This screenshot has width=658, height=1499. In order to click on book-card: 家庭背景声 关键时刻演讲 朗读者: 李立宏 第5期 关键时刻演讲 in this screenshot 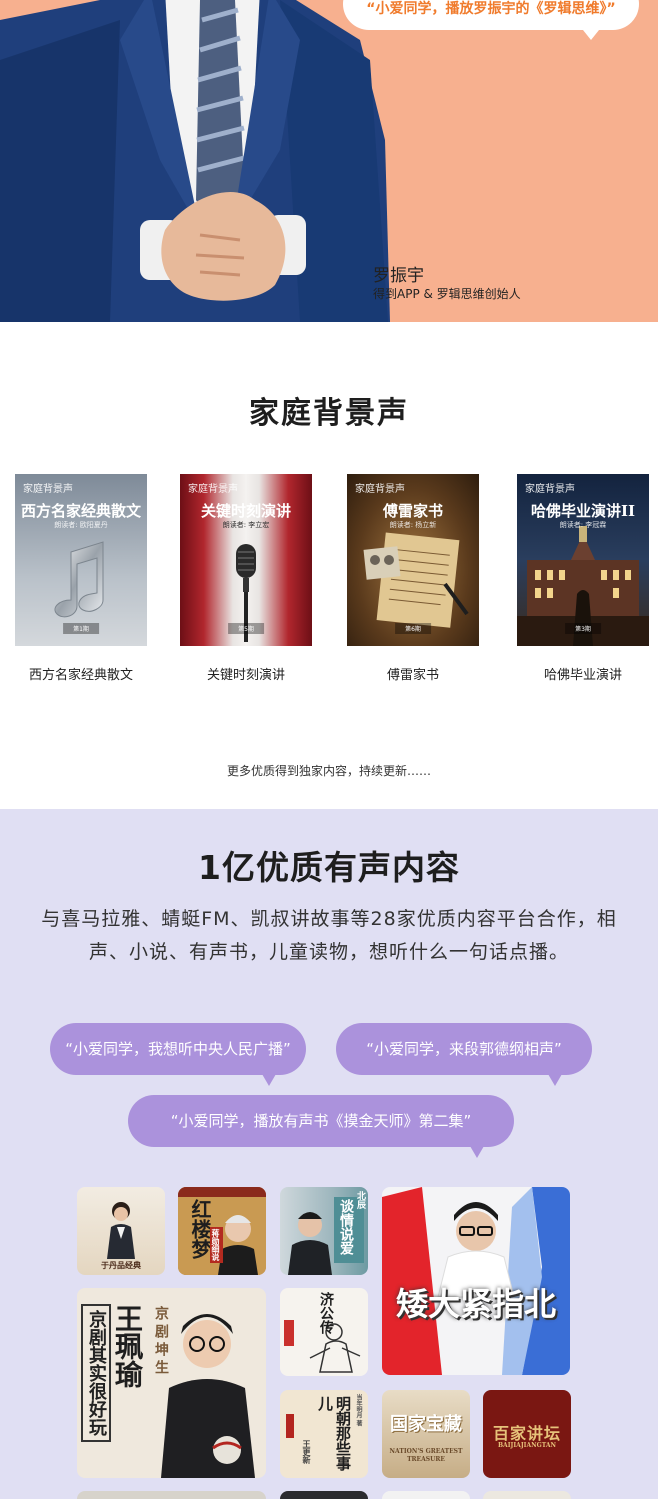, I will do `click(246, 578)`.